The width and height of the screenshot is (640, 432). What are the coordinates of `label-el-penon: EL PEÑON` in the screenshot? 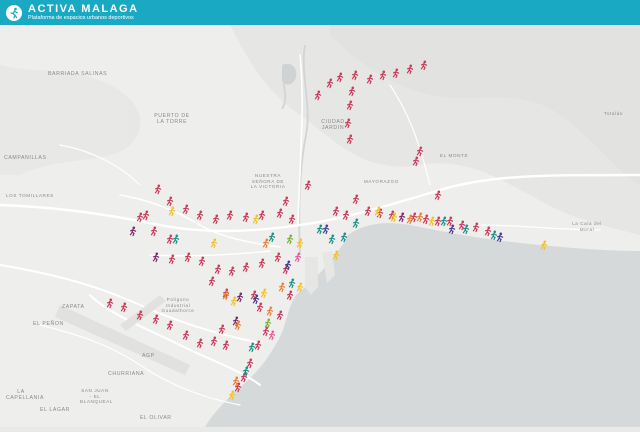 It's located at (48, 324).